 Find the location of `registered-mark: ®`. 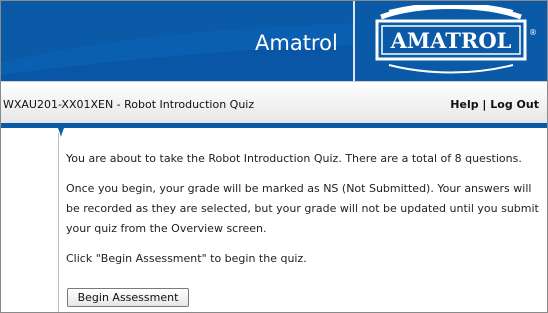

registered-mark: ® is located at coordinates (533, 32).